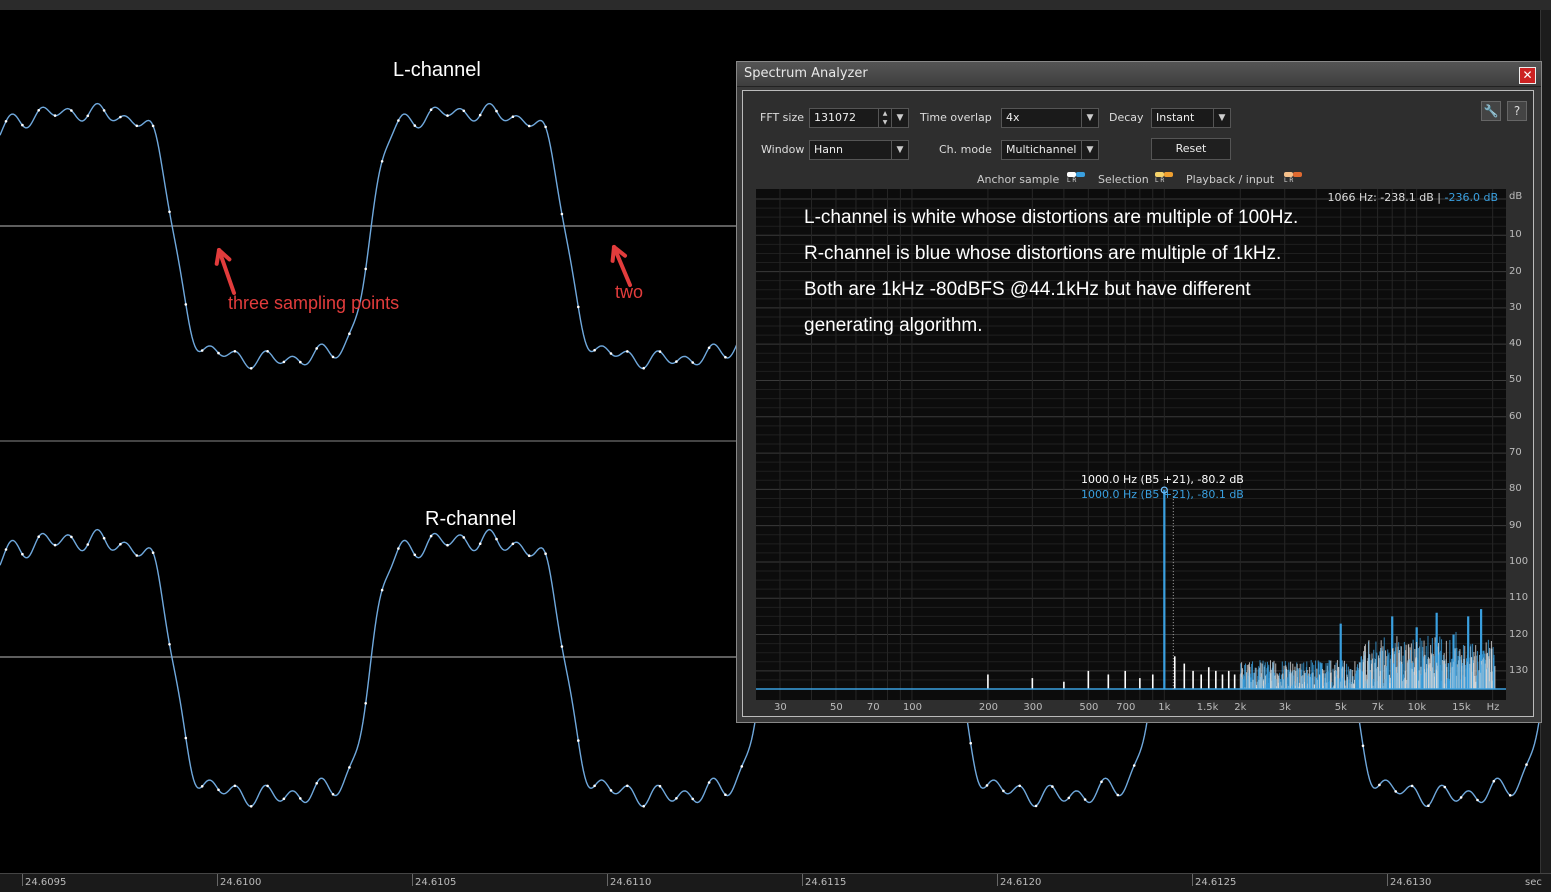  I want to click on ch-mode-select: Multichannel ▼, so click(1050, 150).